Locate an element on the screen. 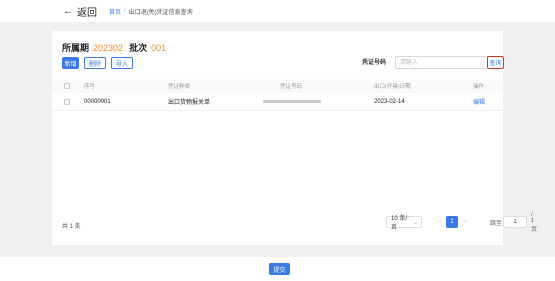 This screenshot has height=281, width=555. total-pages: / 1 页 is located at coordinates (534, 222).